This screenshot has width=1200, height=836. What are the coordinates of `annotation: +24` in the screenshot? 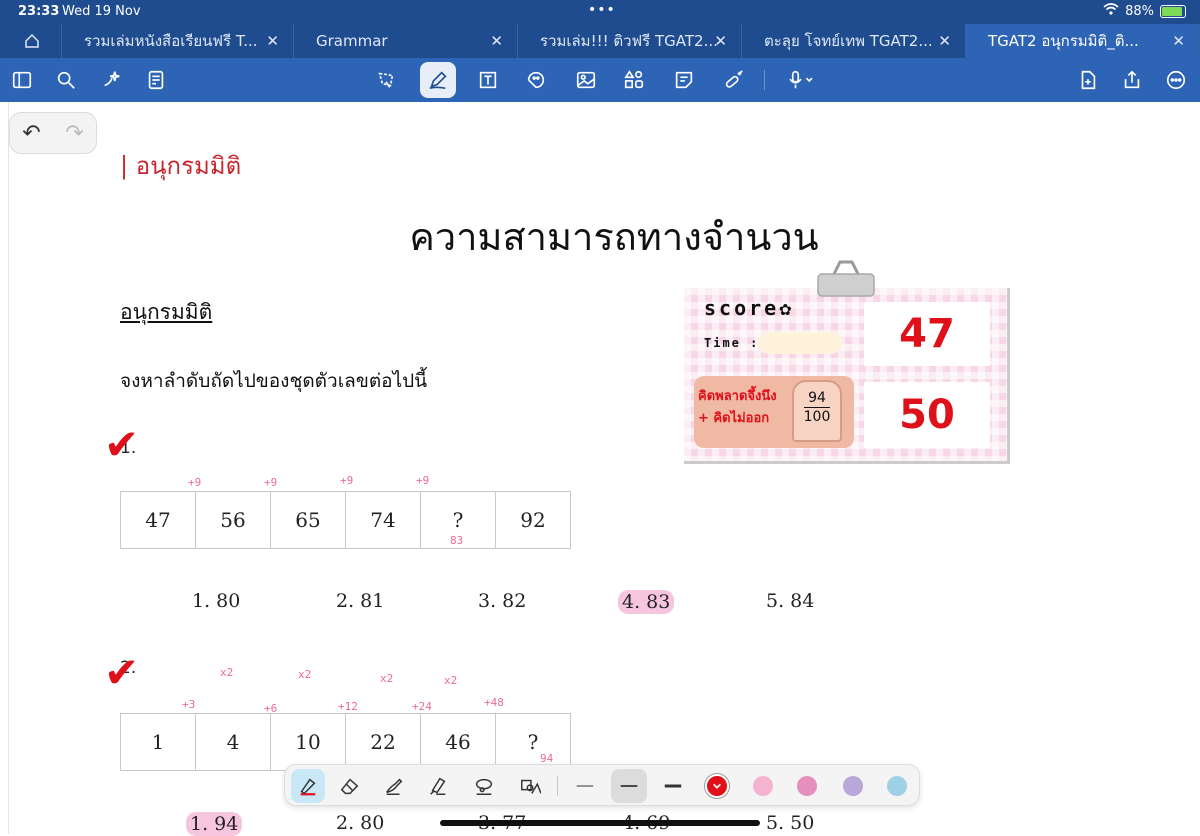 It's located at (422, 706).